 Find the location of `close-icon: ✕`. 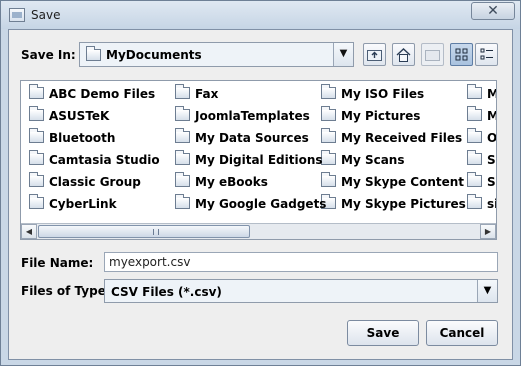

close-icon: ✕ is located at coordinates (493, 11).